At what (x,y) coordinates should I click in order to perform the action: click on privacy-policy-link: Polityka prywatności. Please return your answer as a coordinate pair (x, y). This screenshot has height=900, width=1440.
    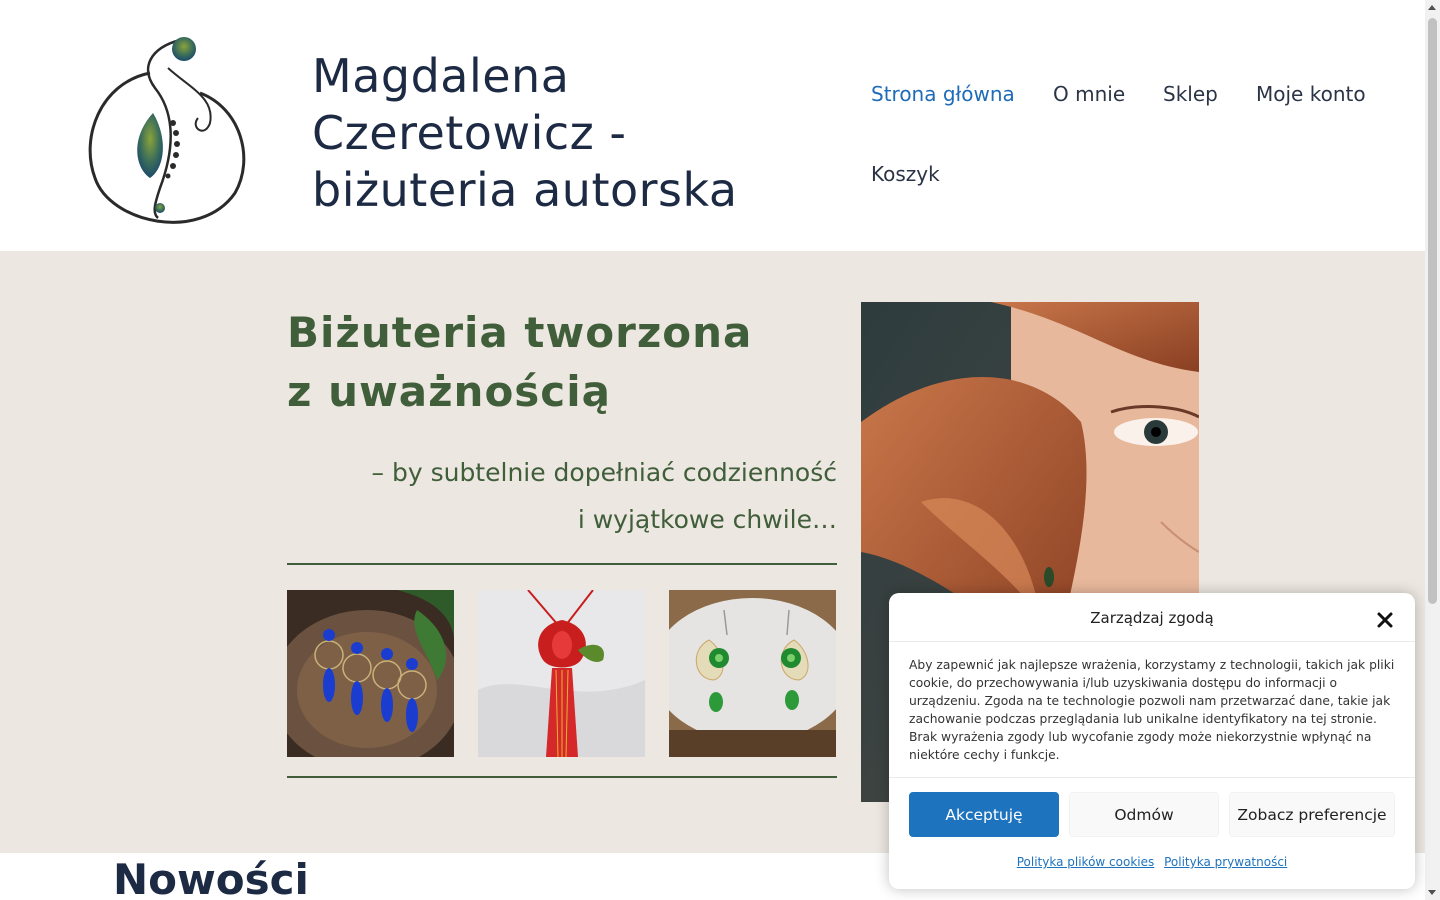
    Looking at the image, I should click on (1225, 862).